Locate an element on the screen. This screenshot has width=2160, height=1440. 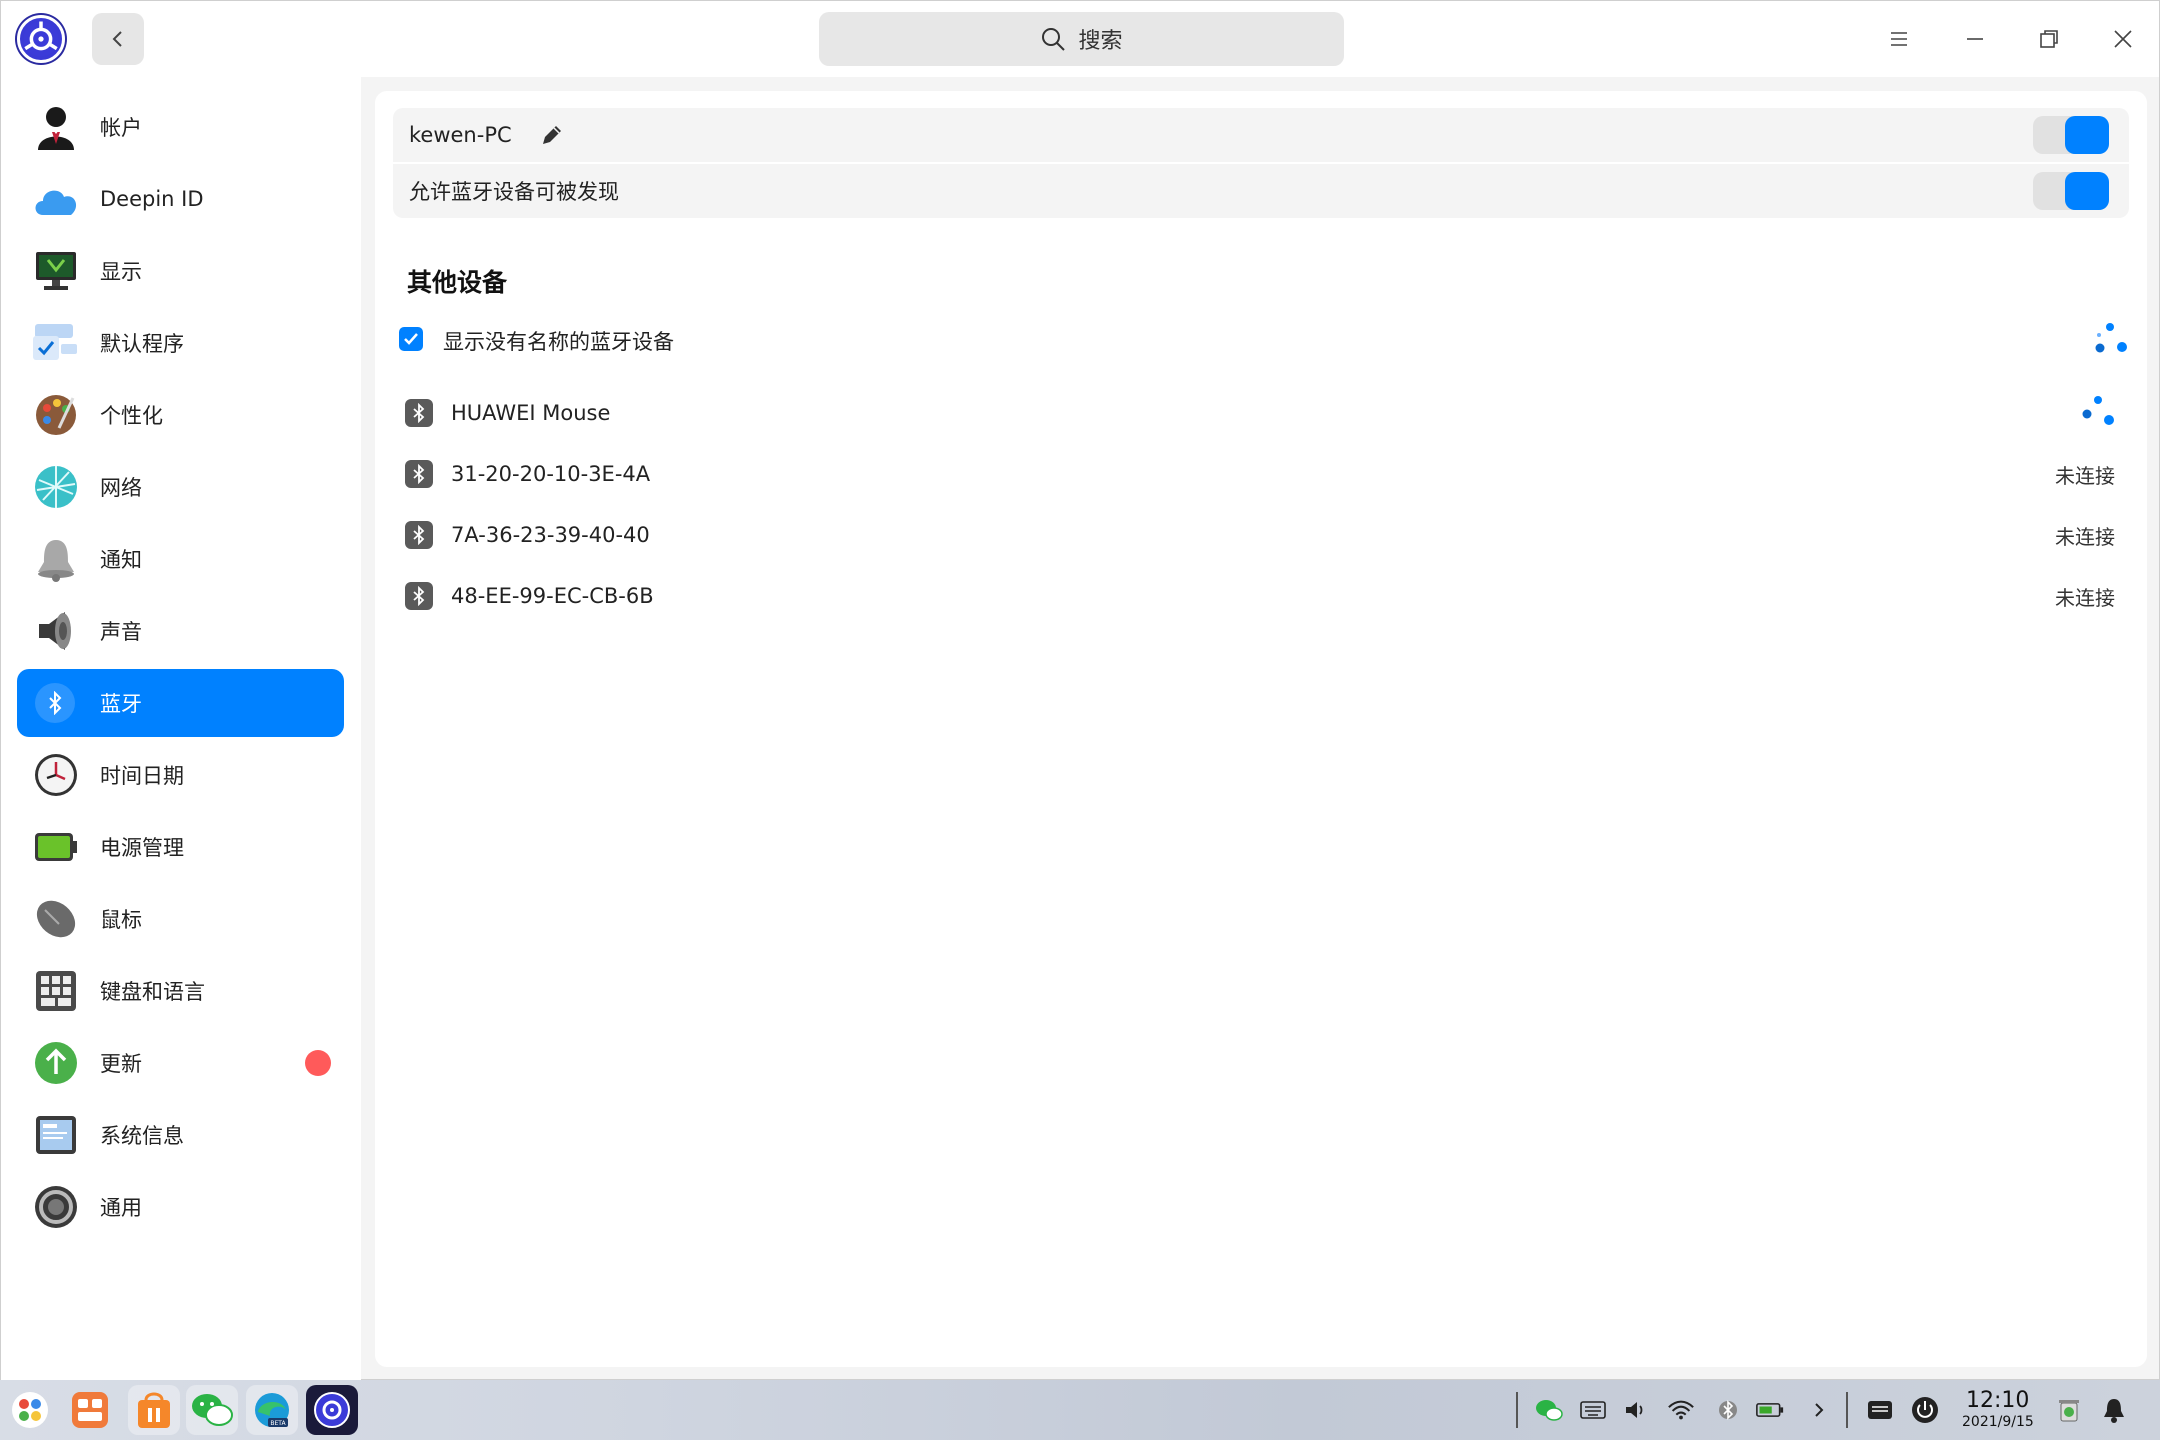
display-monitor-icon is located at coordinates (56, 271).